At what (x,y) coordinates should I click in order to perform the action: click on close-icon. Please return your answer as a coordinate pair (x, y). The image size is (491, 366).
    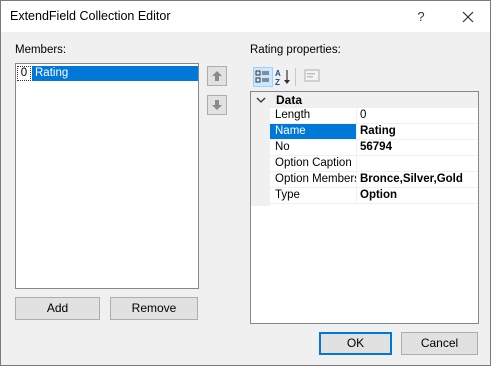
    Looking at the image, I should click on (468, 17).